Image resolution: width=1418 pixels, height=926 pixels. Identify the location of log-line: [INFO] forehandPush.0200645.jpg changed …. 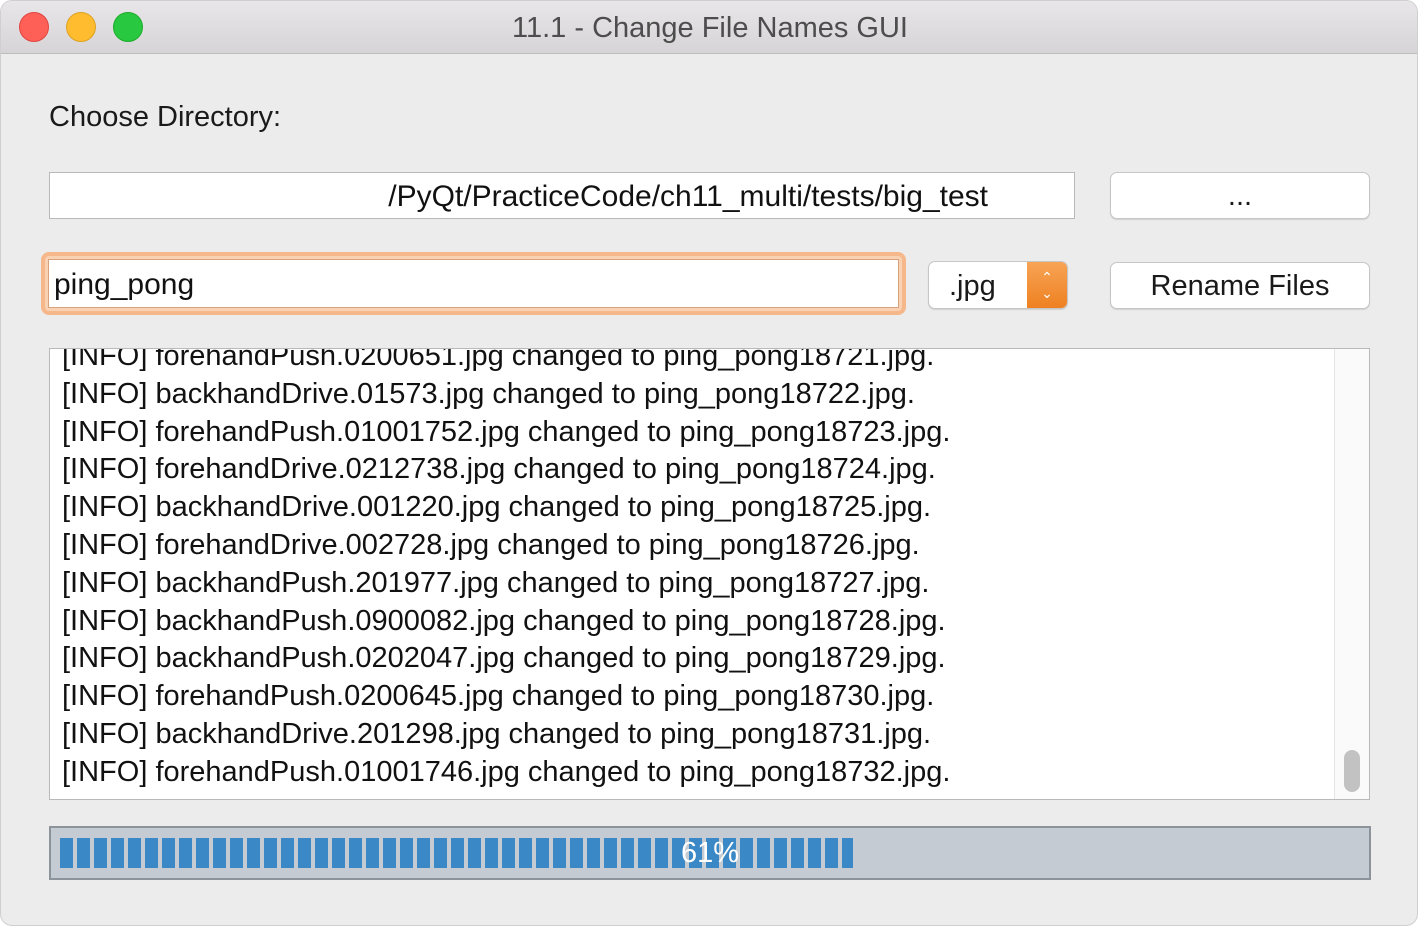
(498, 696).